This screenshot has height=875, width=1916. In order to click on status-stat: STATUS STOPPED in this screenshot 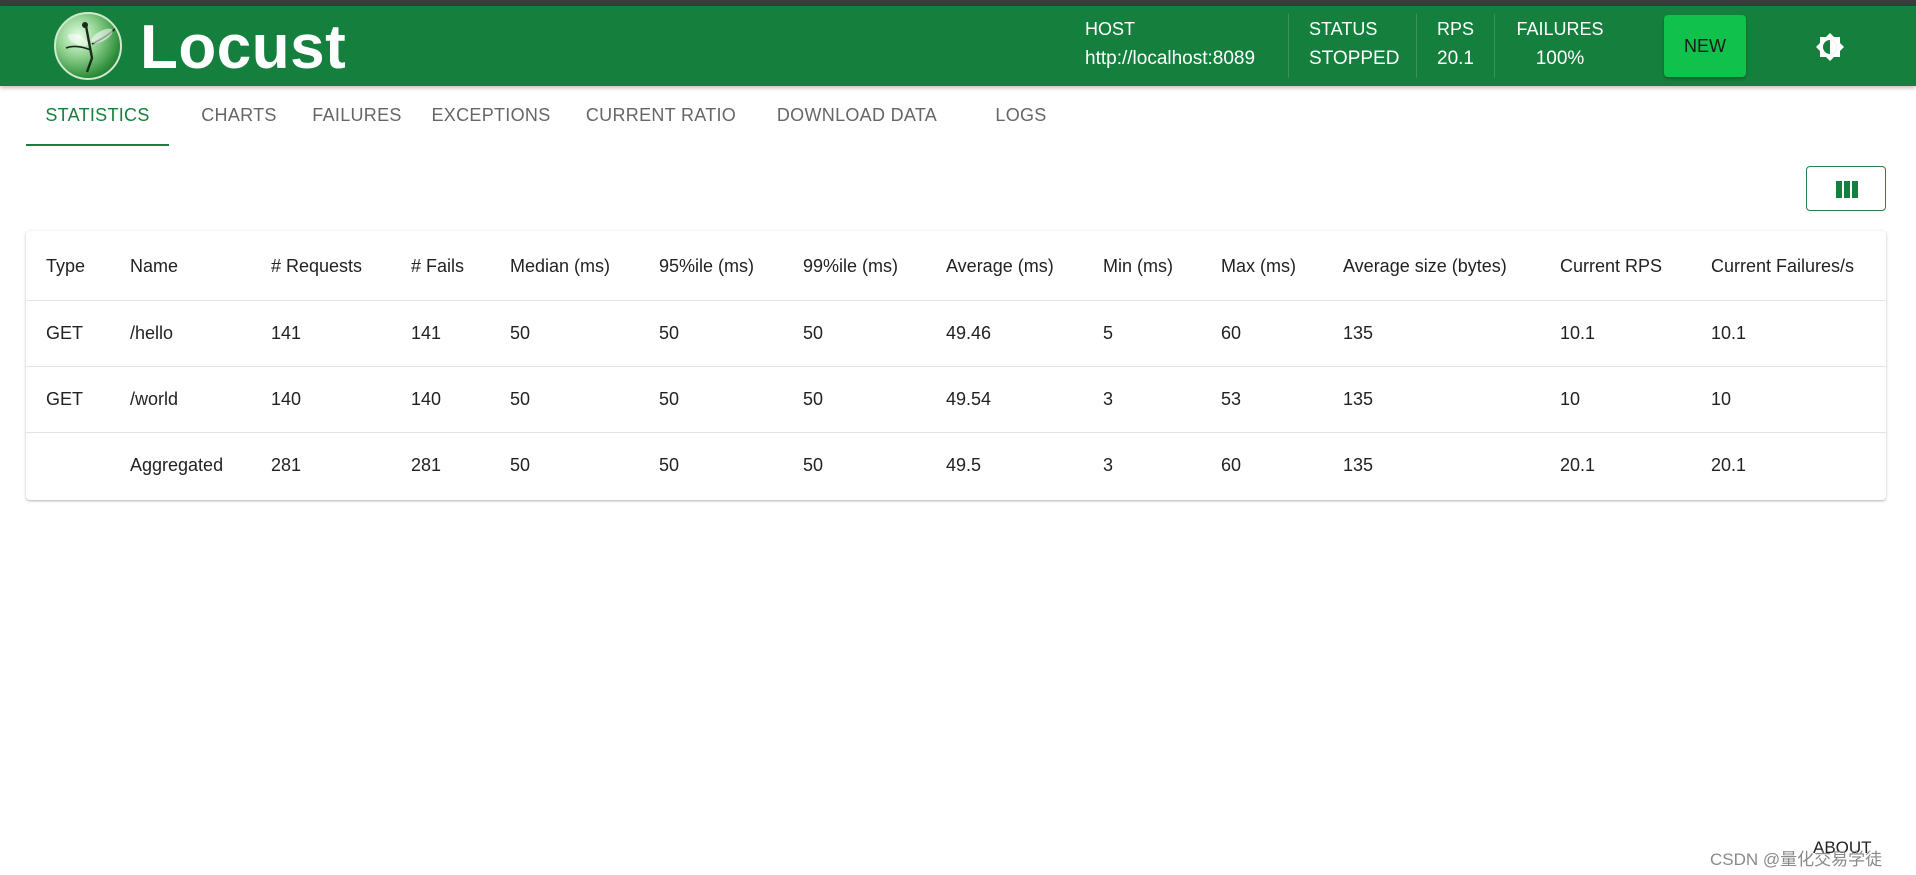, I will do `click(1354, 46)`.